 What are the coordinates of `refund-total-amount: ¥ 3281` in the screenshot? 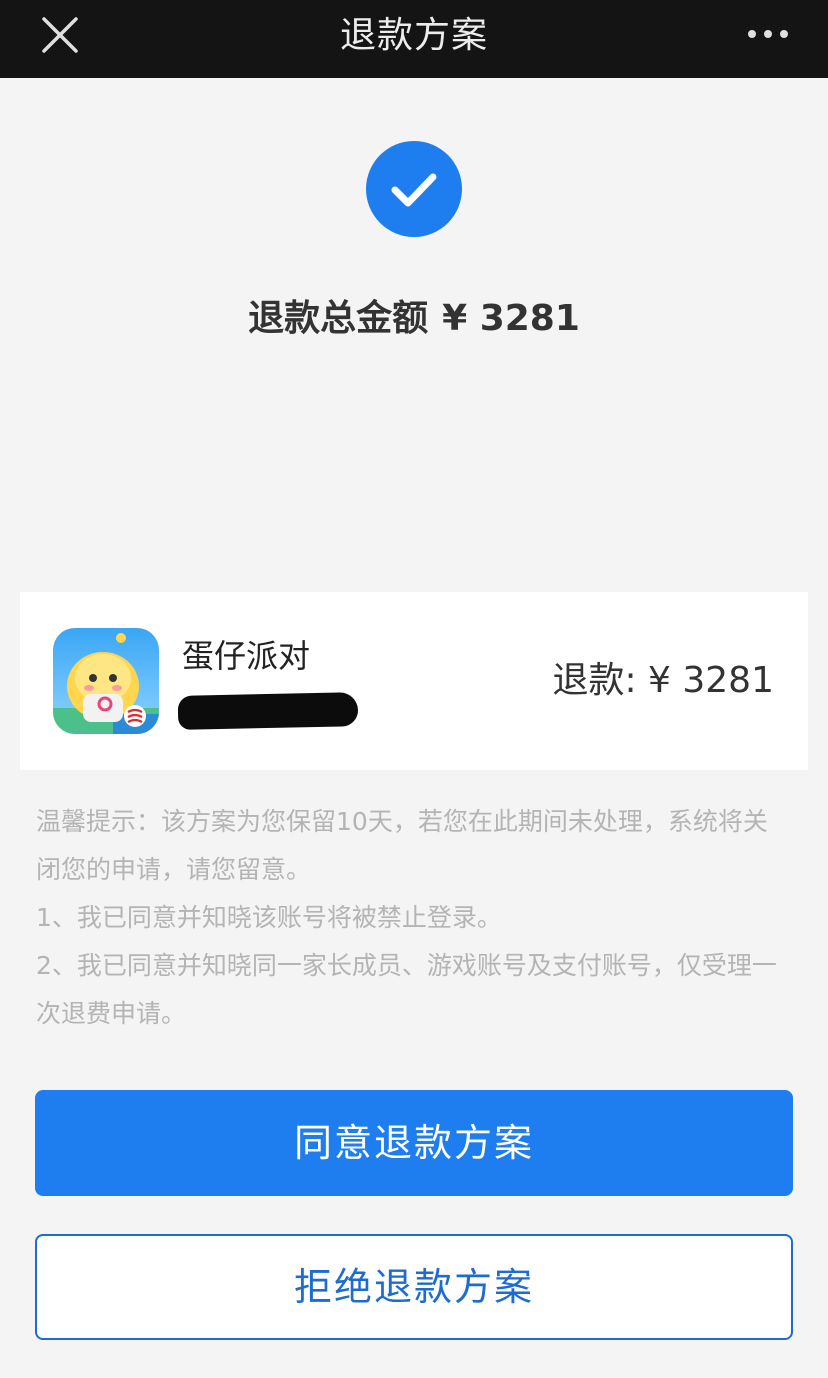 It's located at (511, 318).